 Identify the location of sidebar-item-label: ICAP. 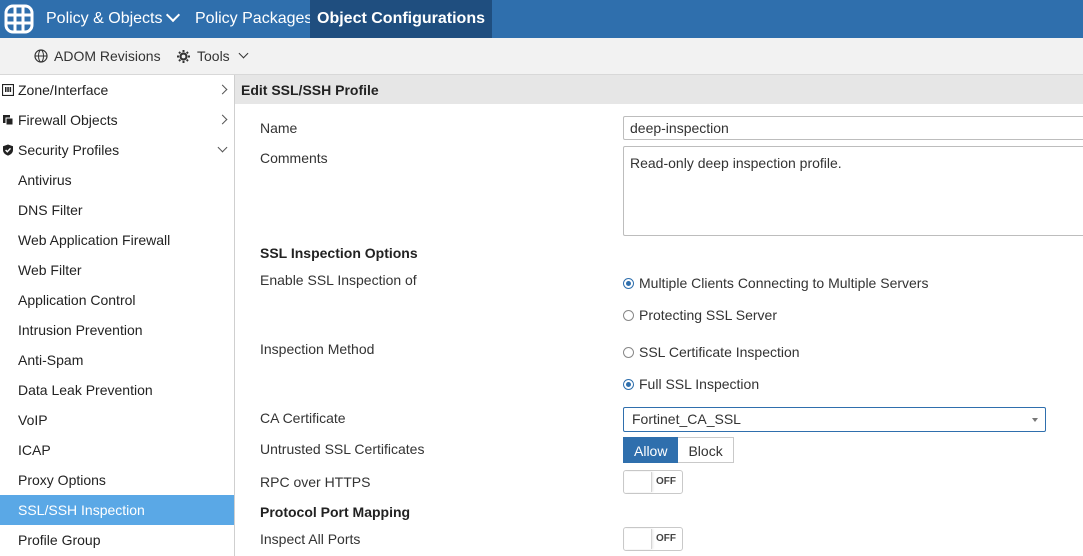
(34, 450).